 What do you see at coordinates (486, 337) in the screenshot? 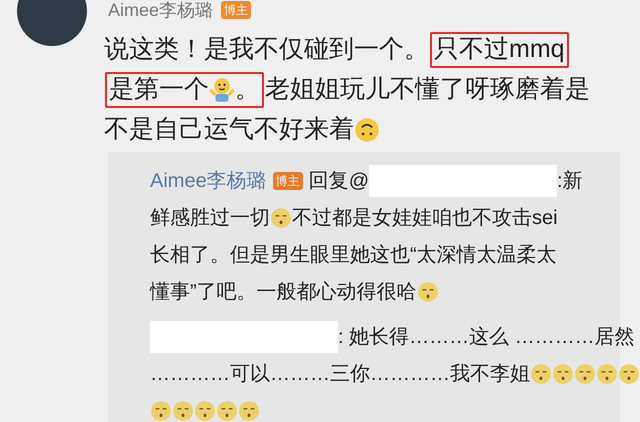
I see `comment-text: : 她长得………这么 …………居然` at bounding box center [486, 337].